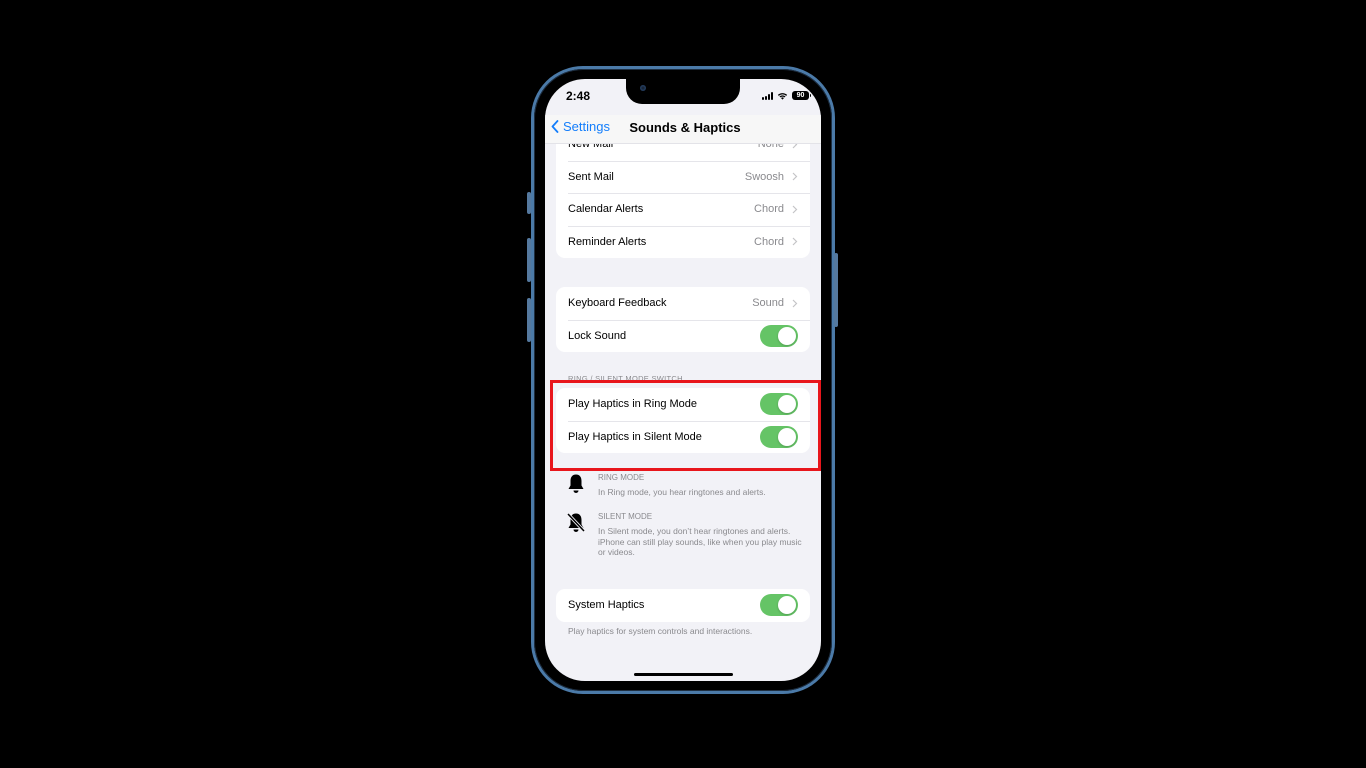 Image resolution: width=1366 pixels, height=768 pixels. What do you see at coordinates (801, 95) in the screenshot?
I see `battery-icon: 90` at bounding box center [801, 95].